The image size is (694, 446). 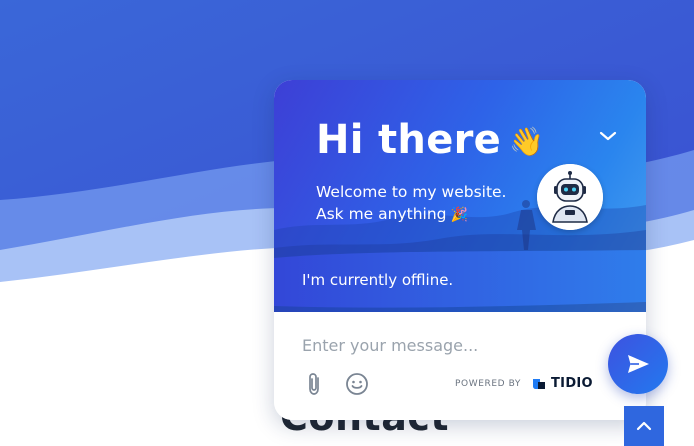 I want to click on send-icon, so click(x=638, y=364).